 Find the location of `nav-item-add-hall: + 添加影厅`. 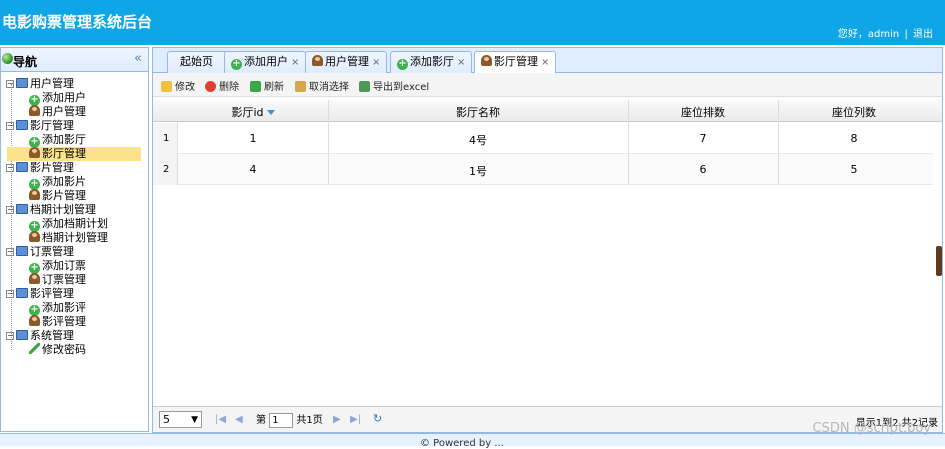

nav-item-add-hall: + 添加影厅 is located at coordinates (57, 140).